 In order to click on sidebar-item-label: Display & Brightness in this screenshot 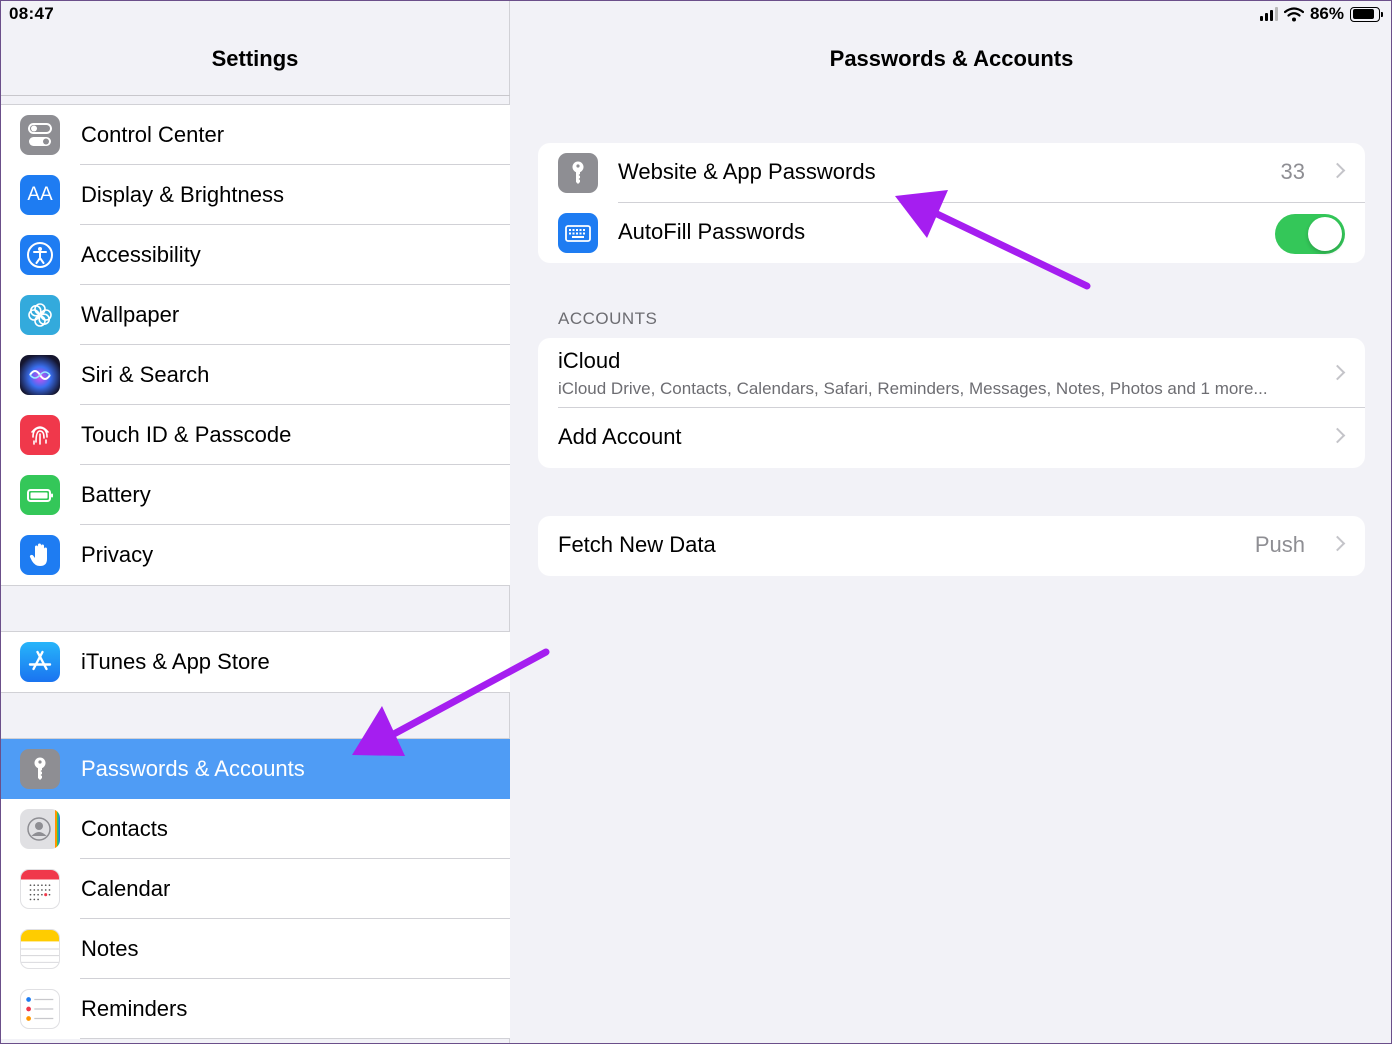, I will do `click(182, 194)`.